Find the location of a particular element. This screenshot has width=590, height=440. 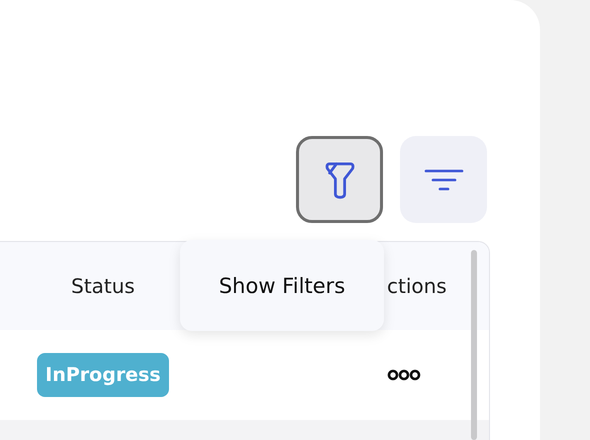

funnel-icon is located at coordinates (339, 180).